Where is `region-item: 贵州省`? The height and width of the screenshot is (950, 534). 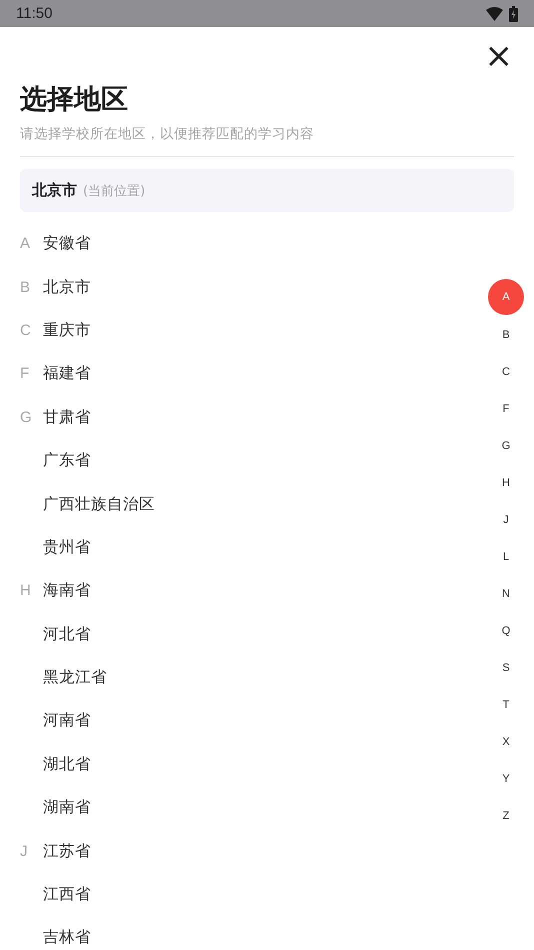
region-item: 贵州省 is located at coordinates (67, 547).